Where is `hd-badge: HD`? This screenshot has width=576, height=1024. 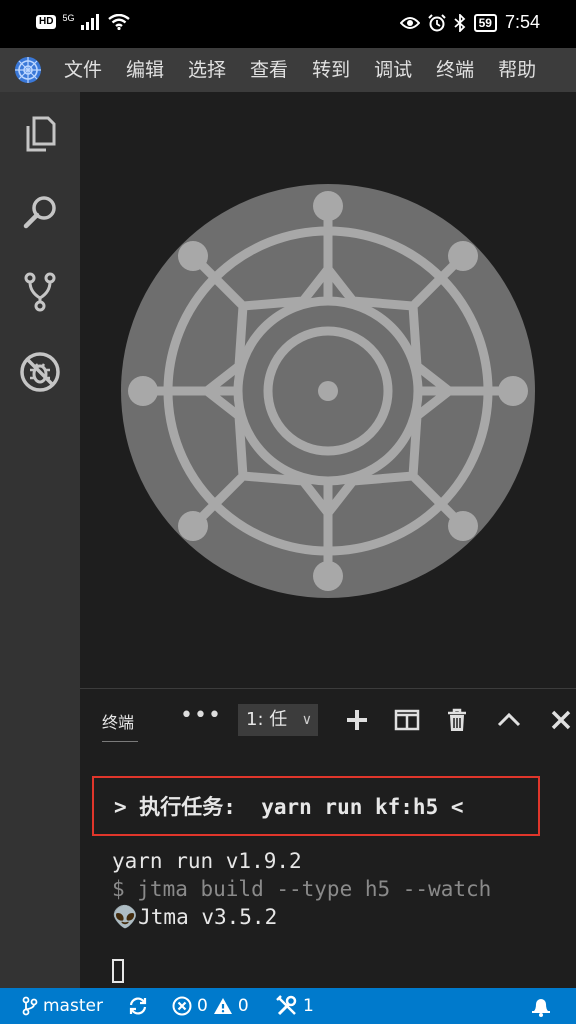 hd-badge: HD is located at coordinates (46, 22).